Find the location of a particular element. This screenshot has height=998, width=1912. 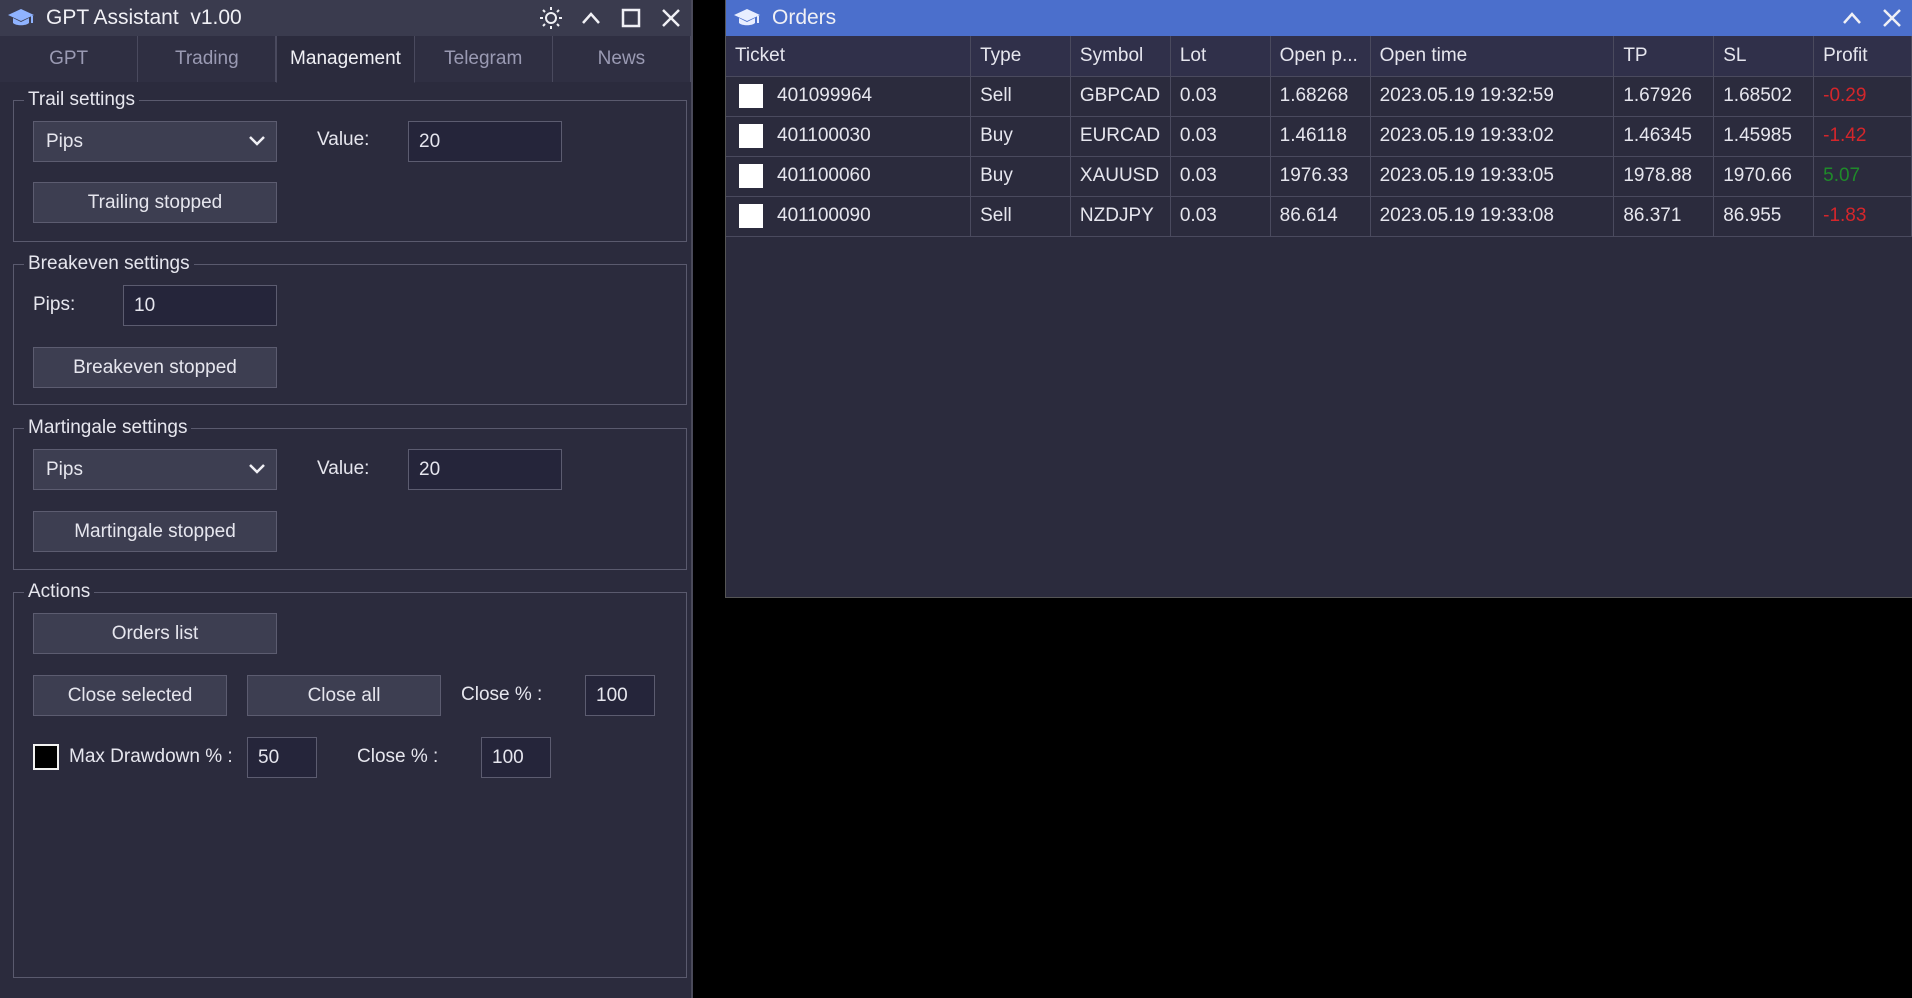

ticket-cell: 401100030 is located at coordinates (849, 136).